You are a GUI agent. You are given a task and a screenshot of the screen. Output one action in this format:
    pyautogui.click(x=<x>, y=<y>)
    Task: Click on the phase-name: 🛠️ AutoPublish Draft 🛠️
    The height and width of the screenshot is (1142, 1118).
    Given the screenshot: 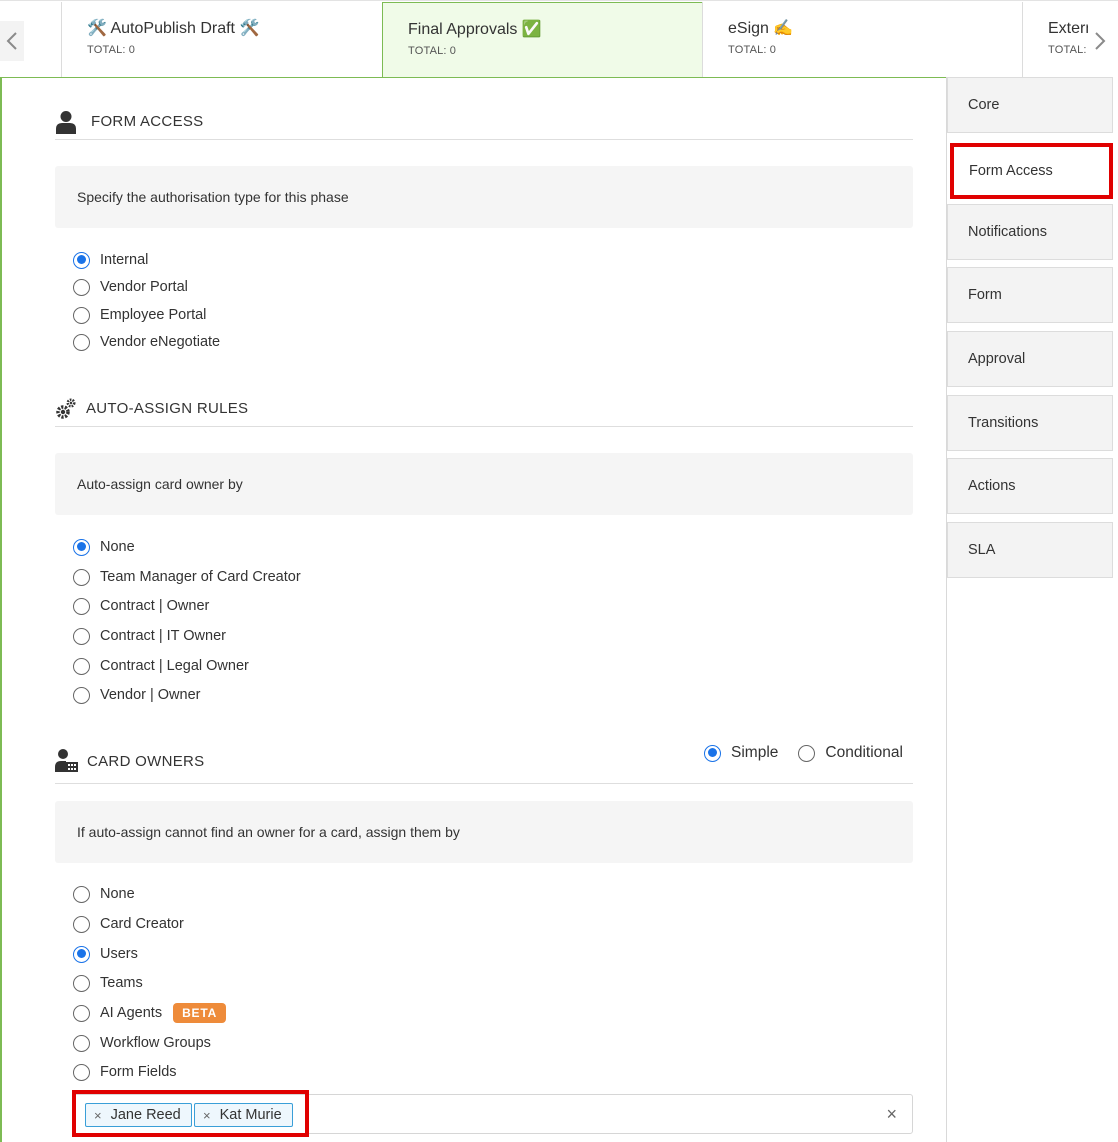 What is the action you would take?
    pyautogui.click(x=173, y=28)
    